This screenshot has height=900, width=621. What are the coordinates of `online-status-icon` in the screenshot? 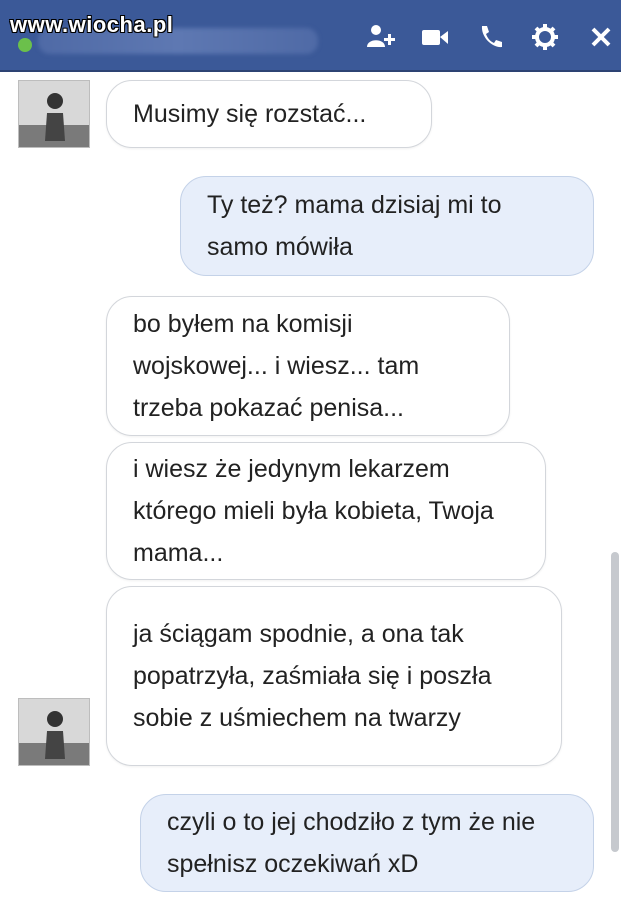 It's located at (25, 45).